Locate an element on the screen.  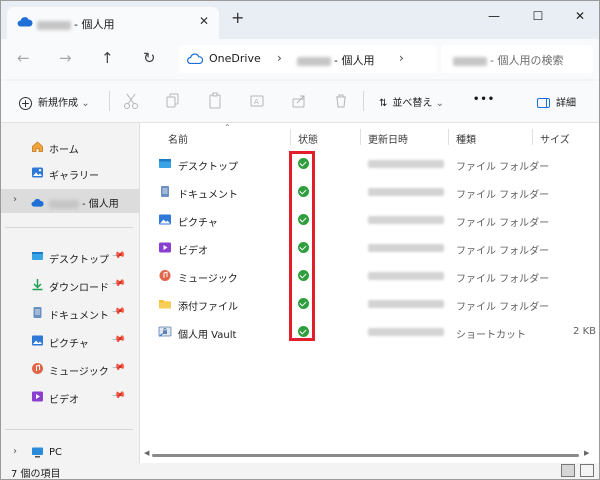
cut-icon is located at coordinates (131, 101).